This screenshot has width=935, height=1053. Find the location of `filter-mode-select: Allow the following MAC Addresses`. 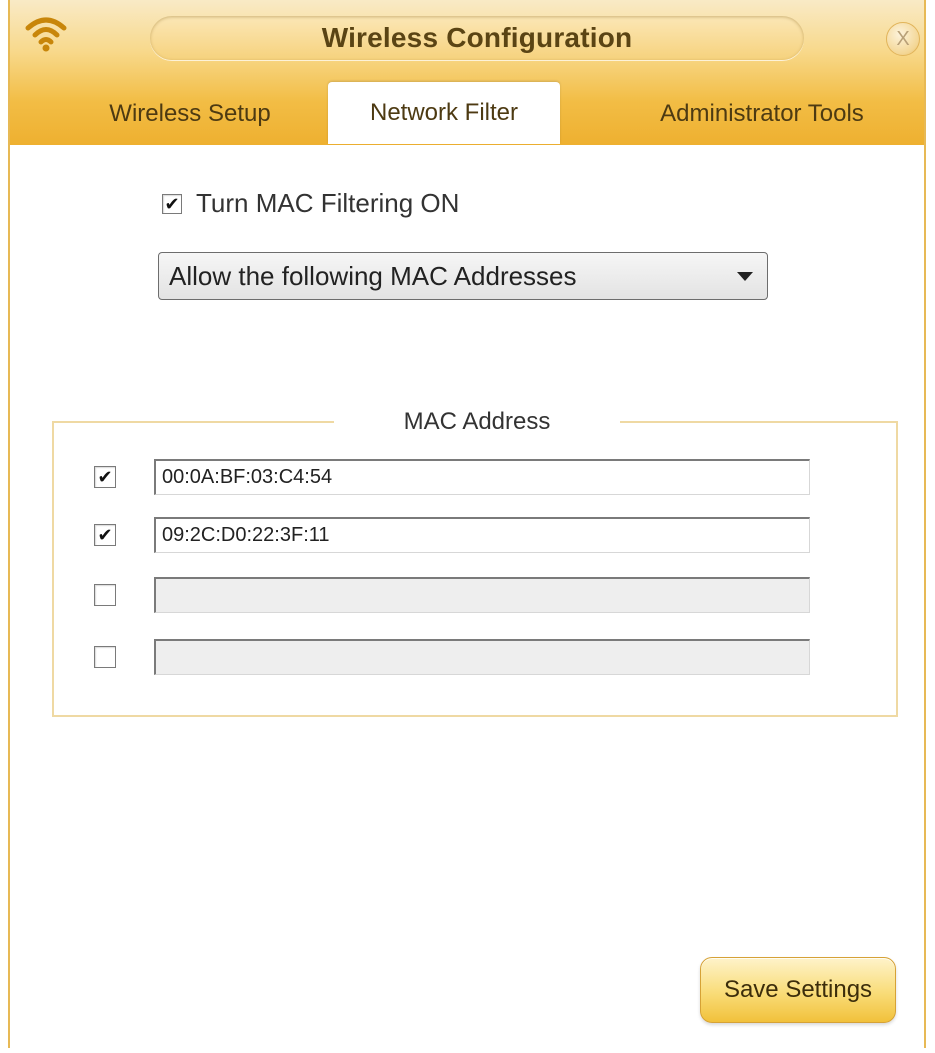

filter-mode-select: Allow the following MAC Addresses is located at coordinates (463, 276).